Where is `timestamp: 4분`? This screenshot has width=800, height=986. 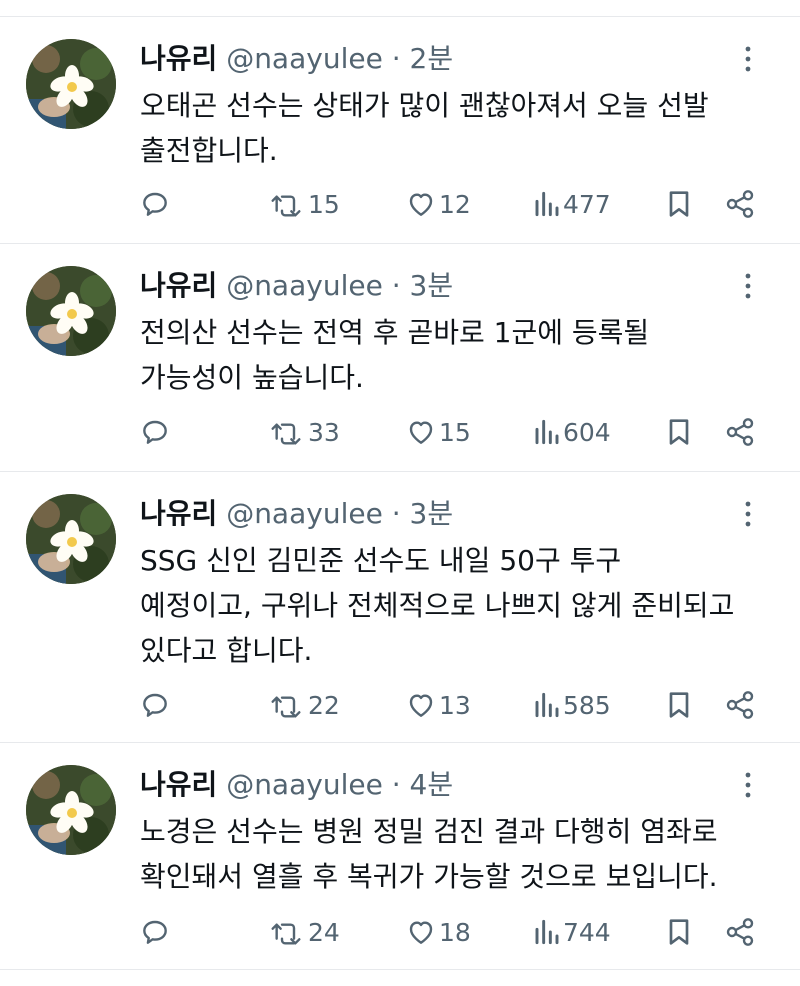
timestamp: 4분 is located at coordinates (432, 784).